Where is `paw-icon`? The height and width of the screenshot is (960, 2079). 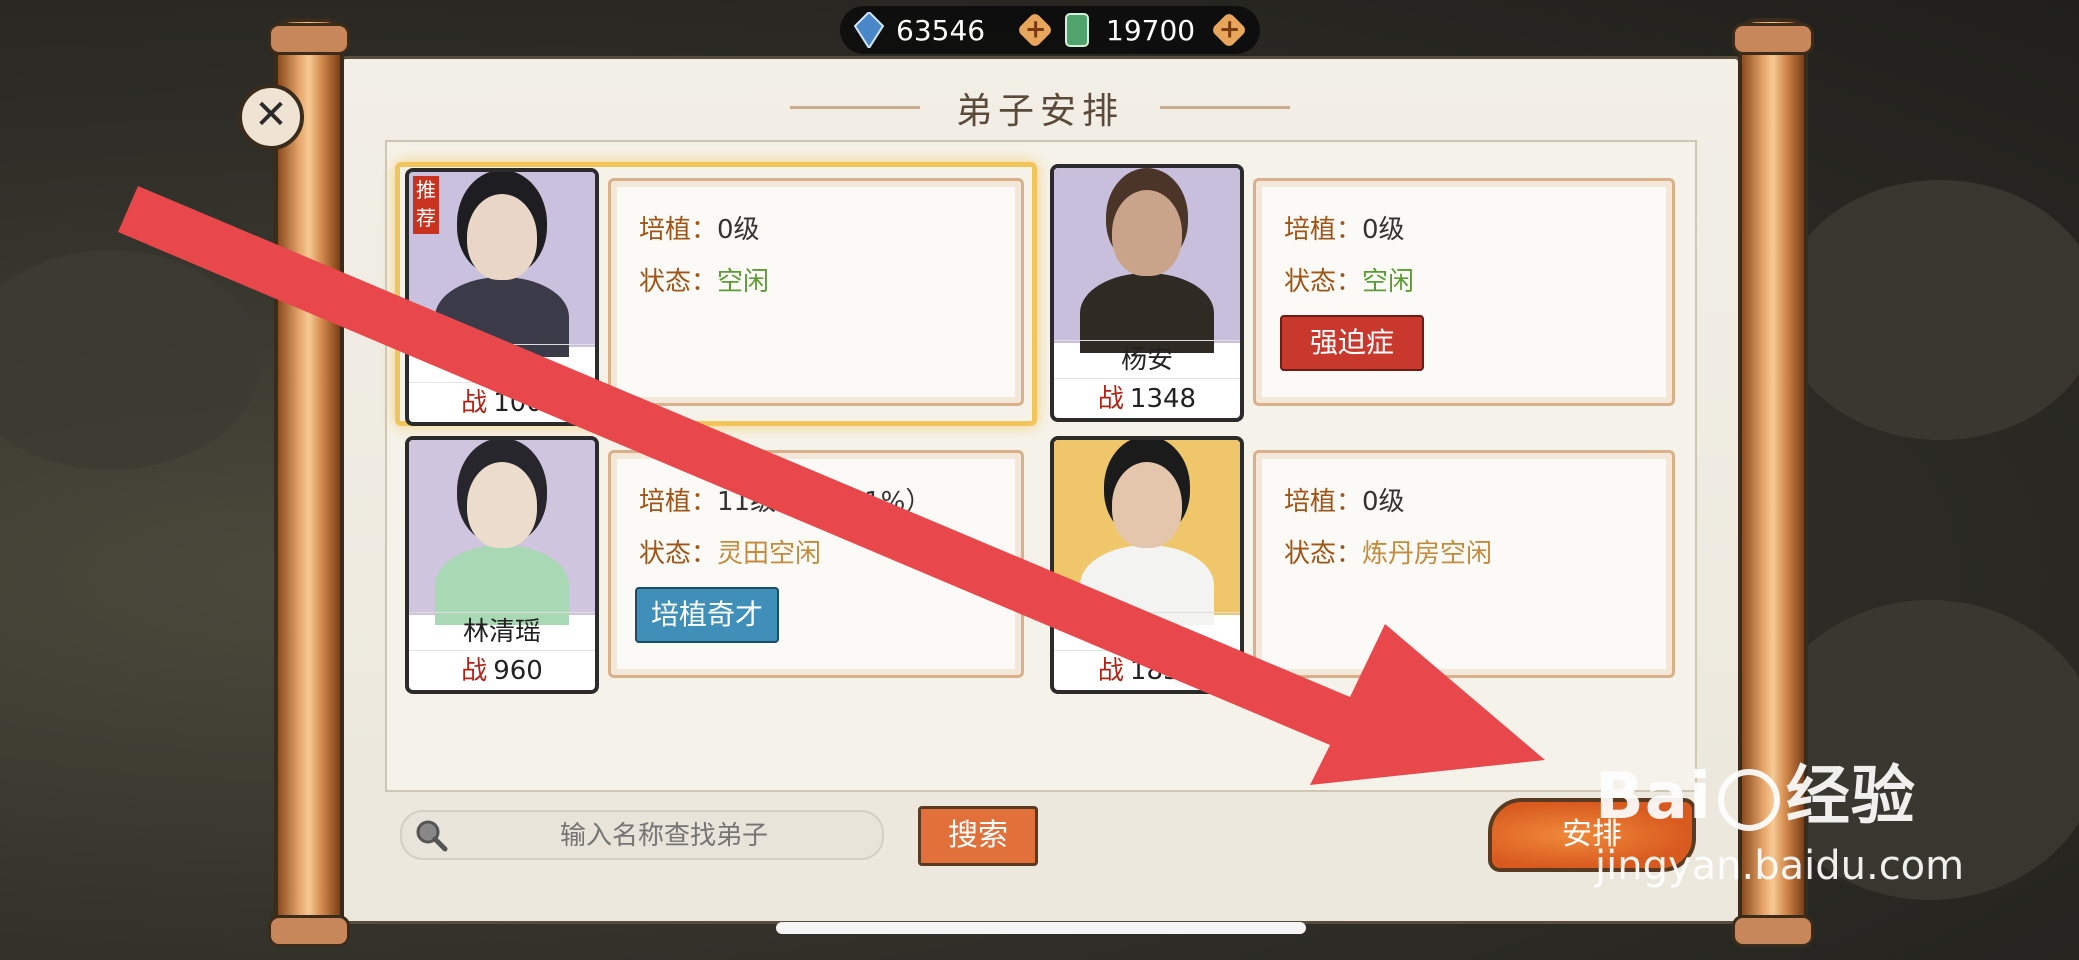 paw-icon is located at coordinates (1748, 800).